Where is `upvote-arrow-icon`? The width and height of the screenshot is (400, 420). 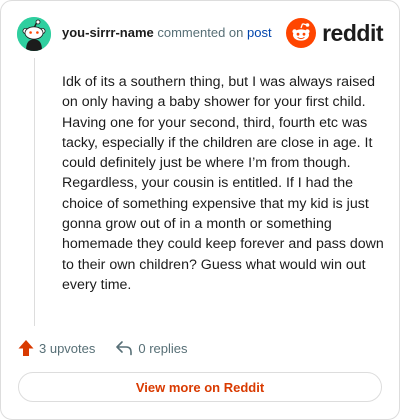
upvote-arrow-icon is located at coordinates (26, 348).